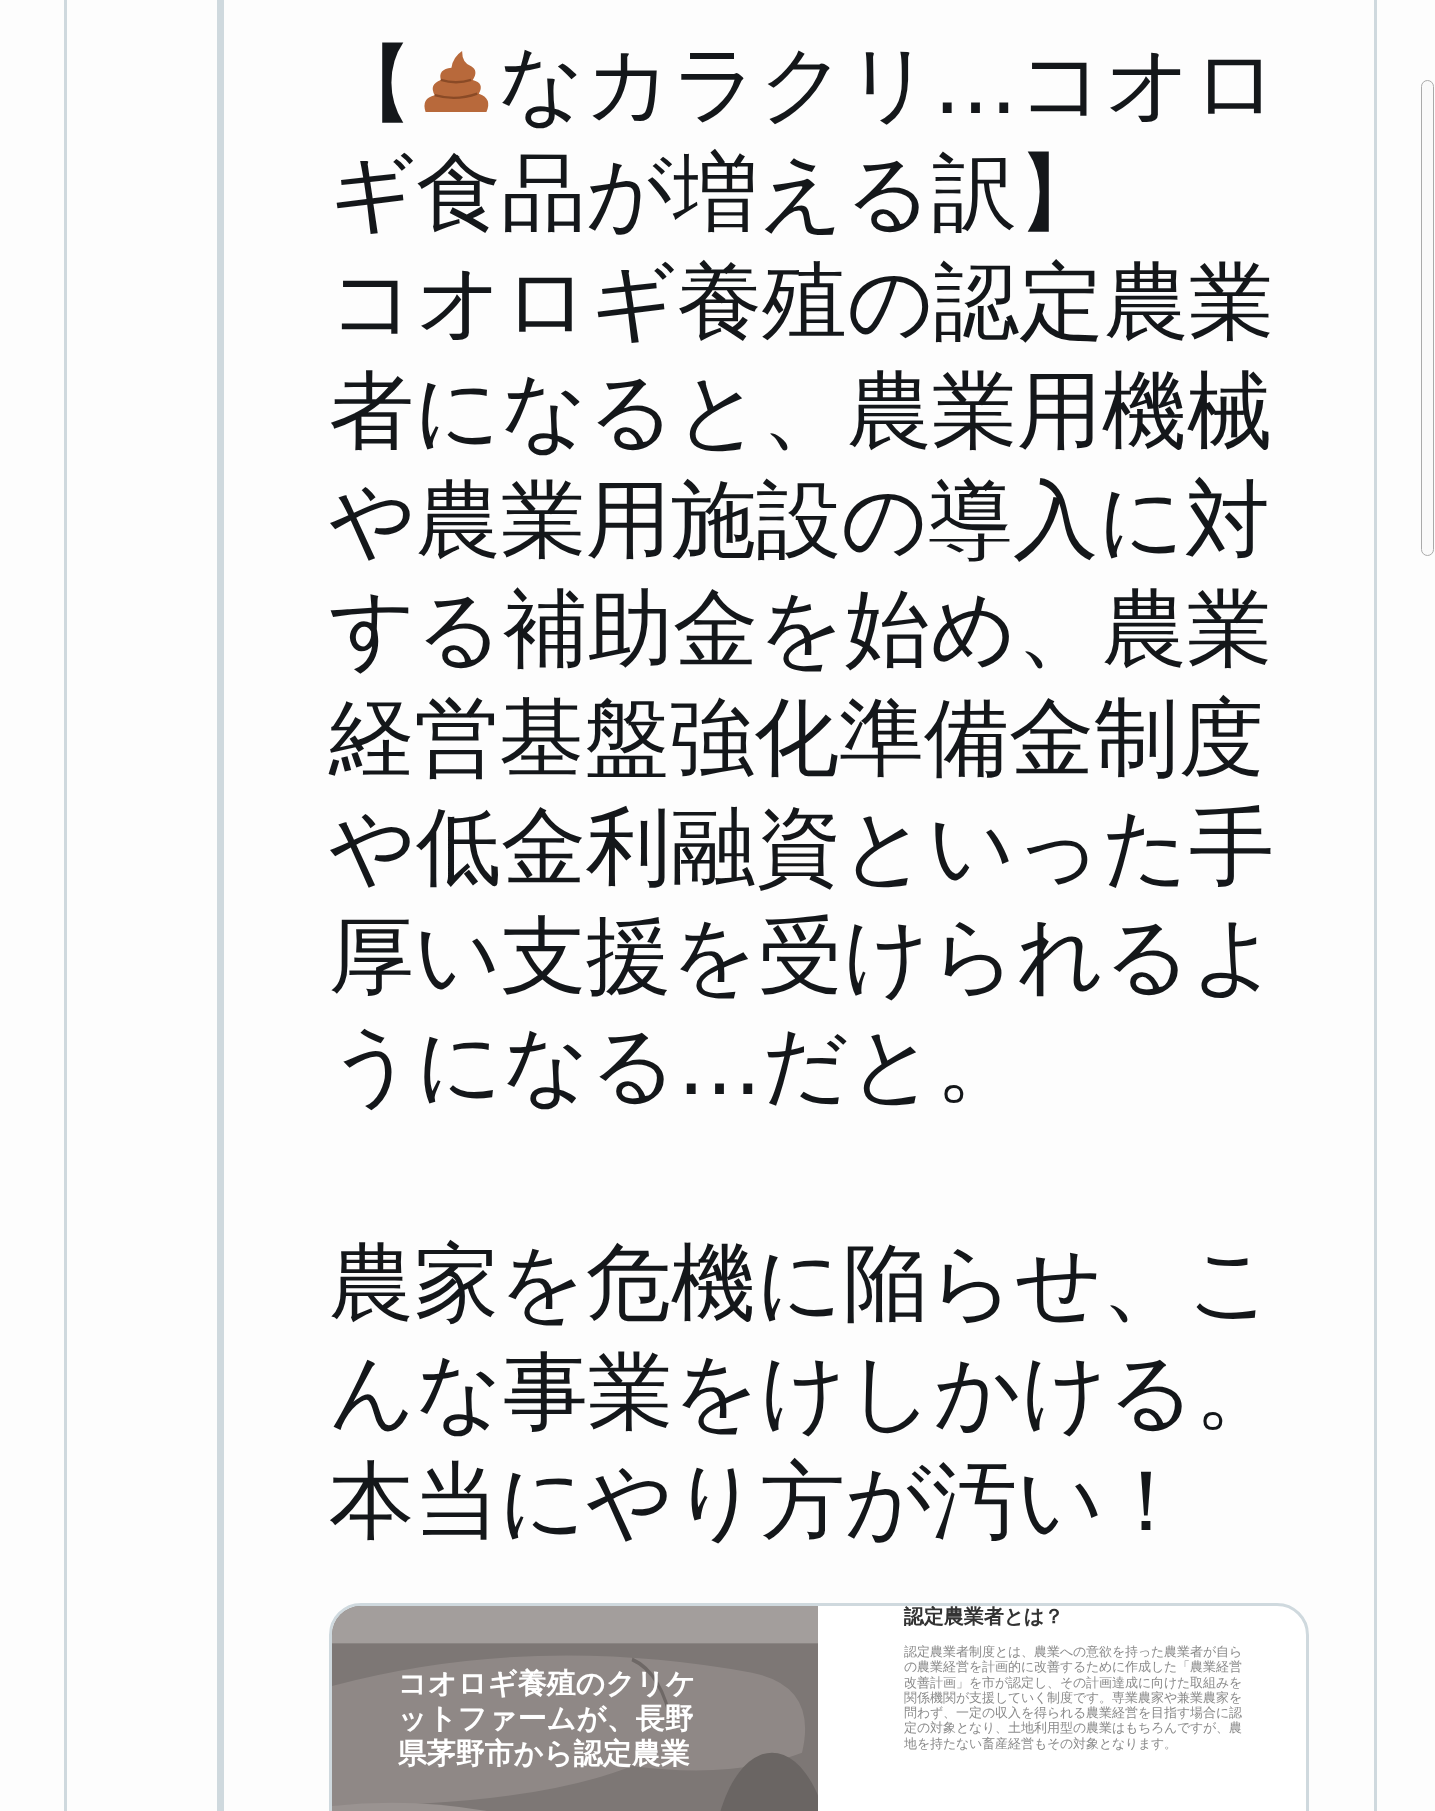 The width and height of the screenshot is (1435, 1811). What do you see at coordinates (715, 192) in the screenshot?
I see `tweet-heading-text: ギ食品が増える訳】` at bounding box center [715, 192].